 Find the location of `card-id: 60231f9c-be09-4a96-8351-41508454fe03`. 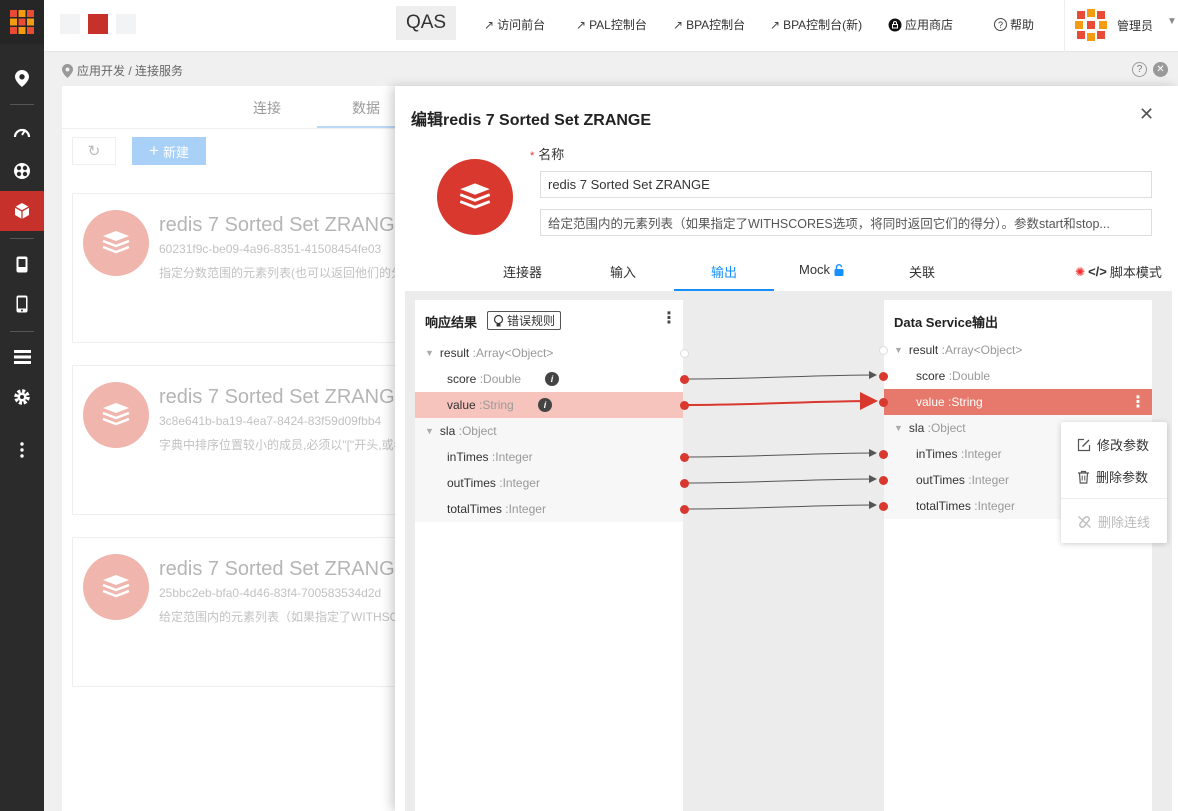

card-id: 60231f9c-be09-4a96-8351-41508454fe03 is located at coordinates (270, 249).